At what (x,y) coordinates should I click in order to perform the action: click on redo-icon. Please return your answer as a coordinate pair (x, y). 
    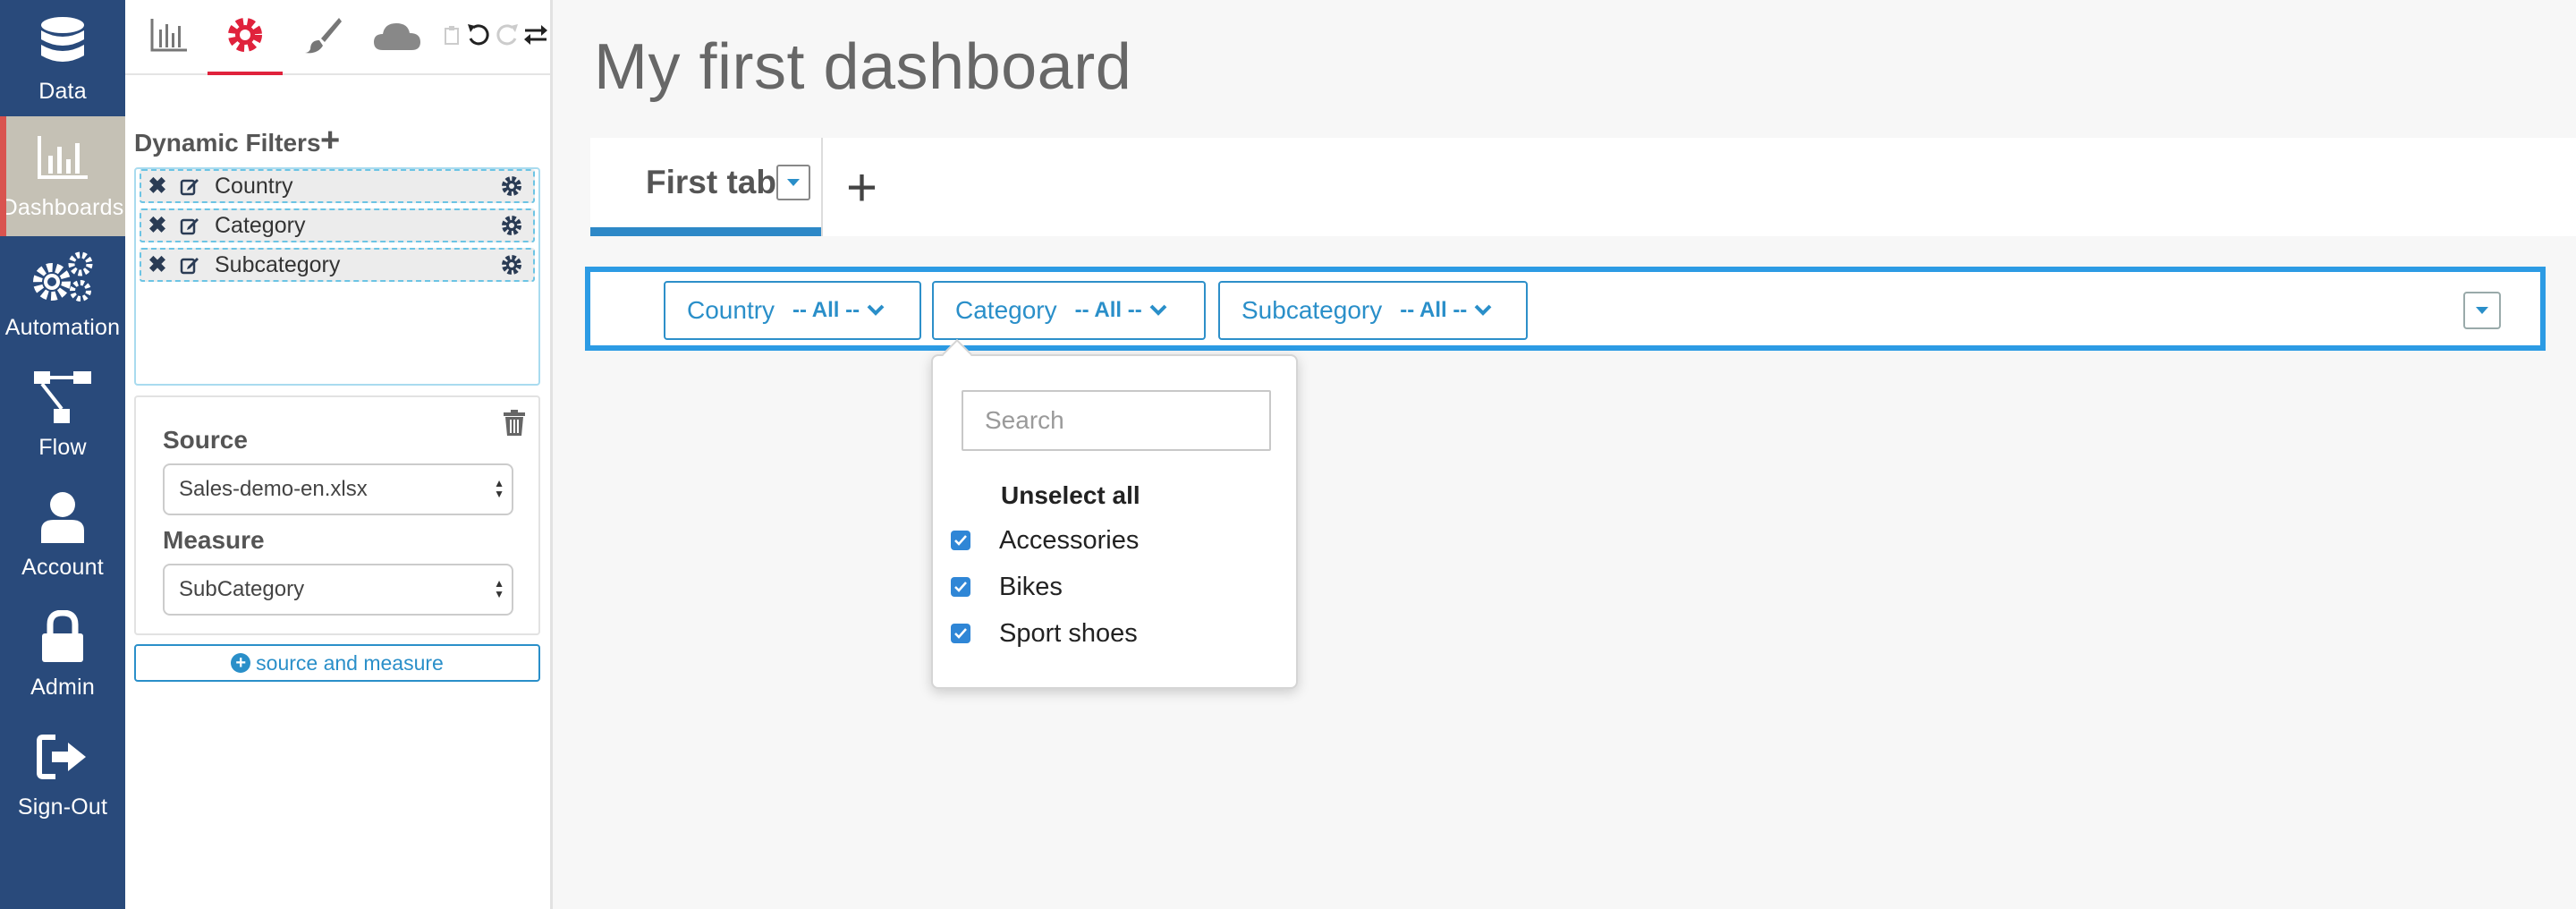
    Looking at the image, I should click on (507, 37).